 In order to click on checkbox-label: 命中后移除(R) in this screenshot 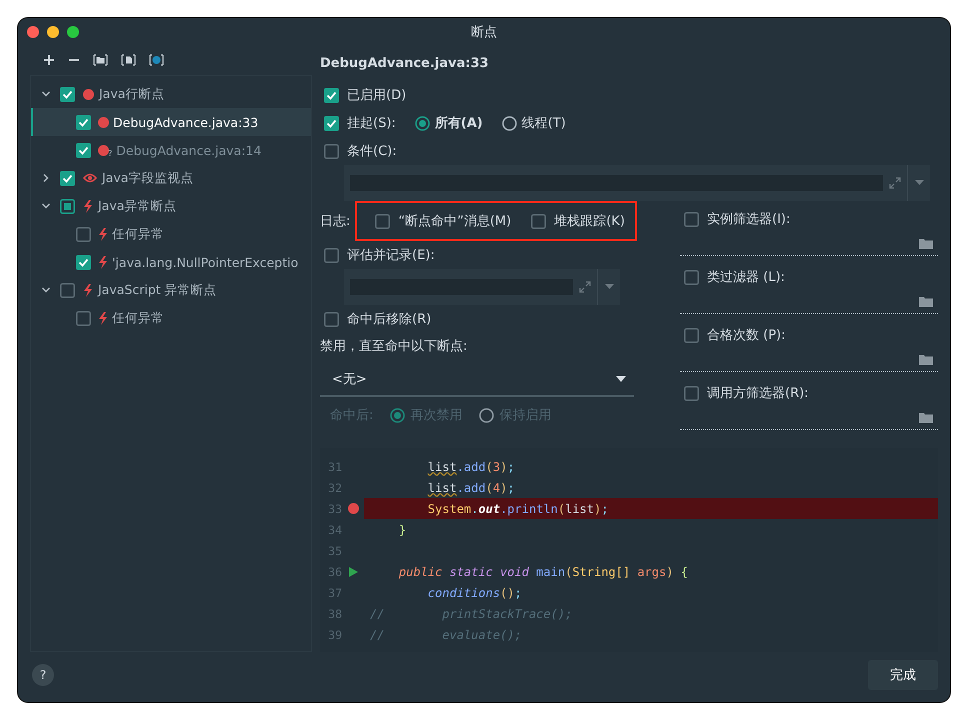, I will do `click(389, 319)`.